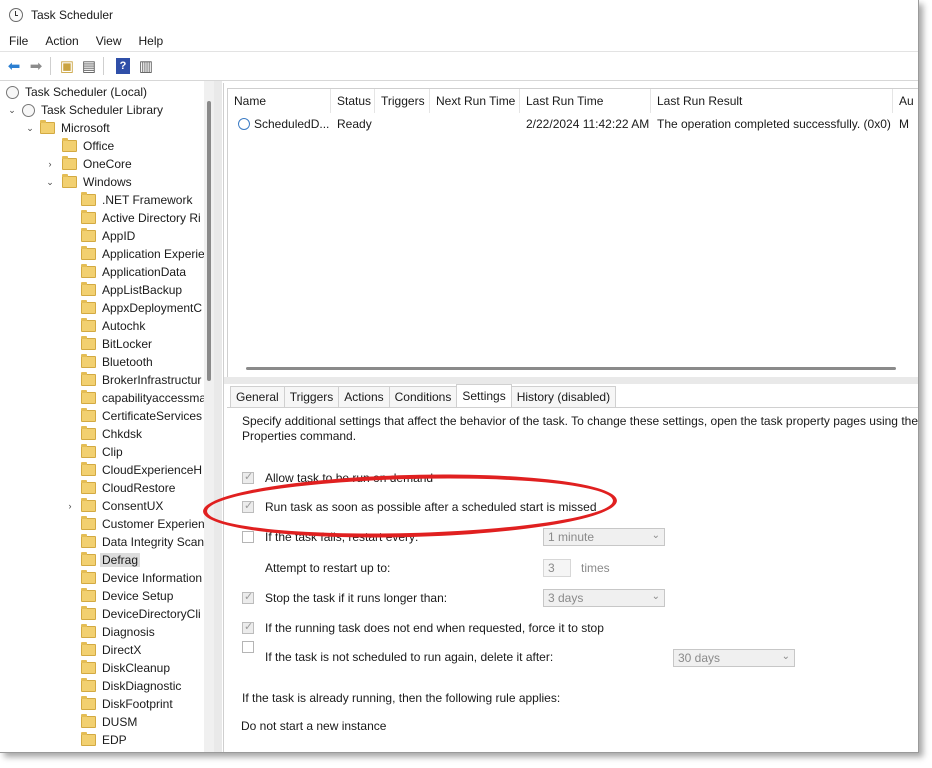 This screenshot has height=768, width=932. What do you see at coordinates (311, 396) in the screenshot?
I see `tab-triggers: Triggers` at bounding box center [311, 396].